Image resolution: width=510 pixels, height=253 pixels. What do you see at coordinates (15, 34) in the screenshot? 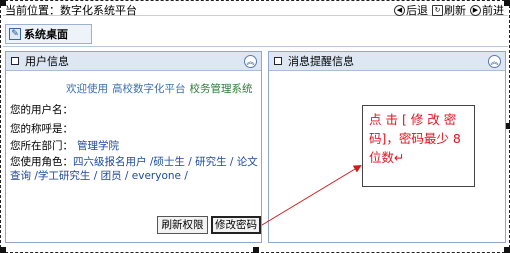
I see `pencil-icon: ✎` at bounding box center [15, 34].